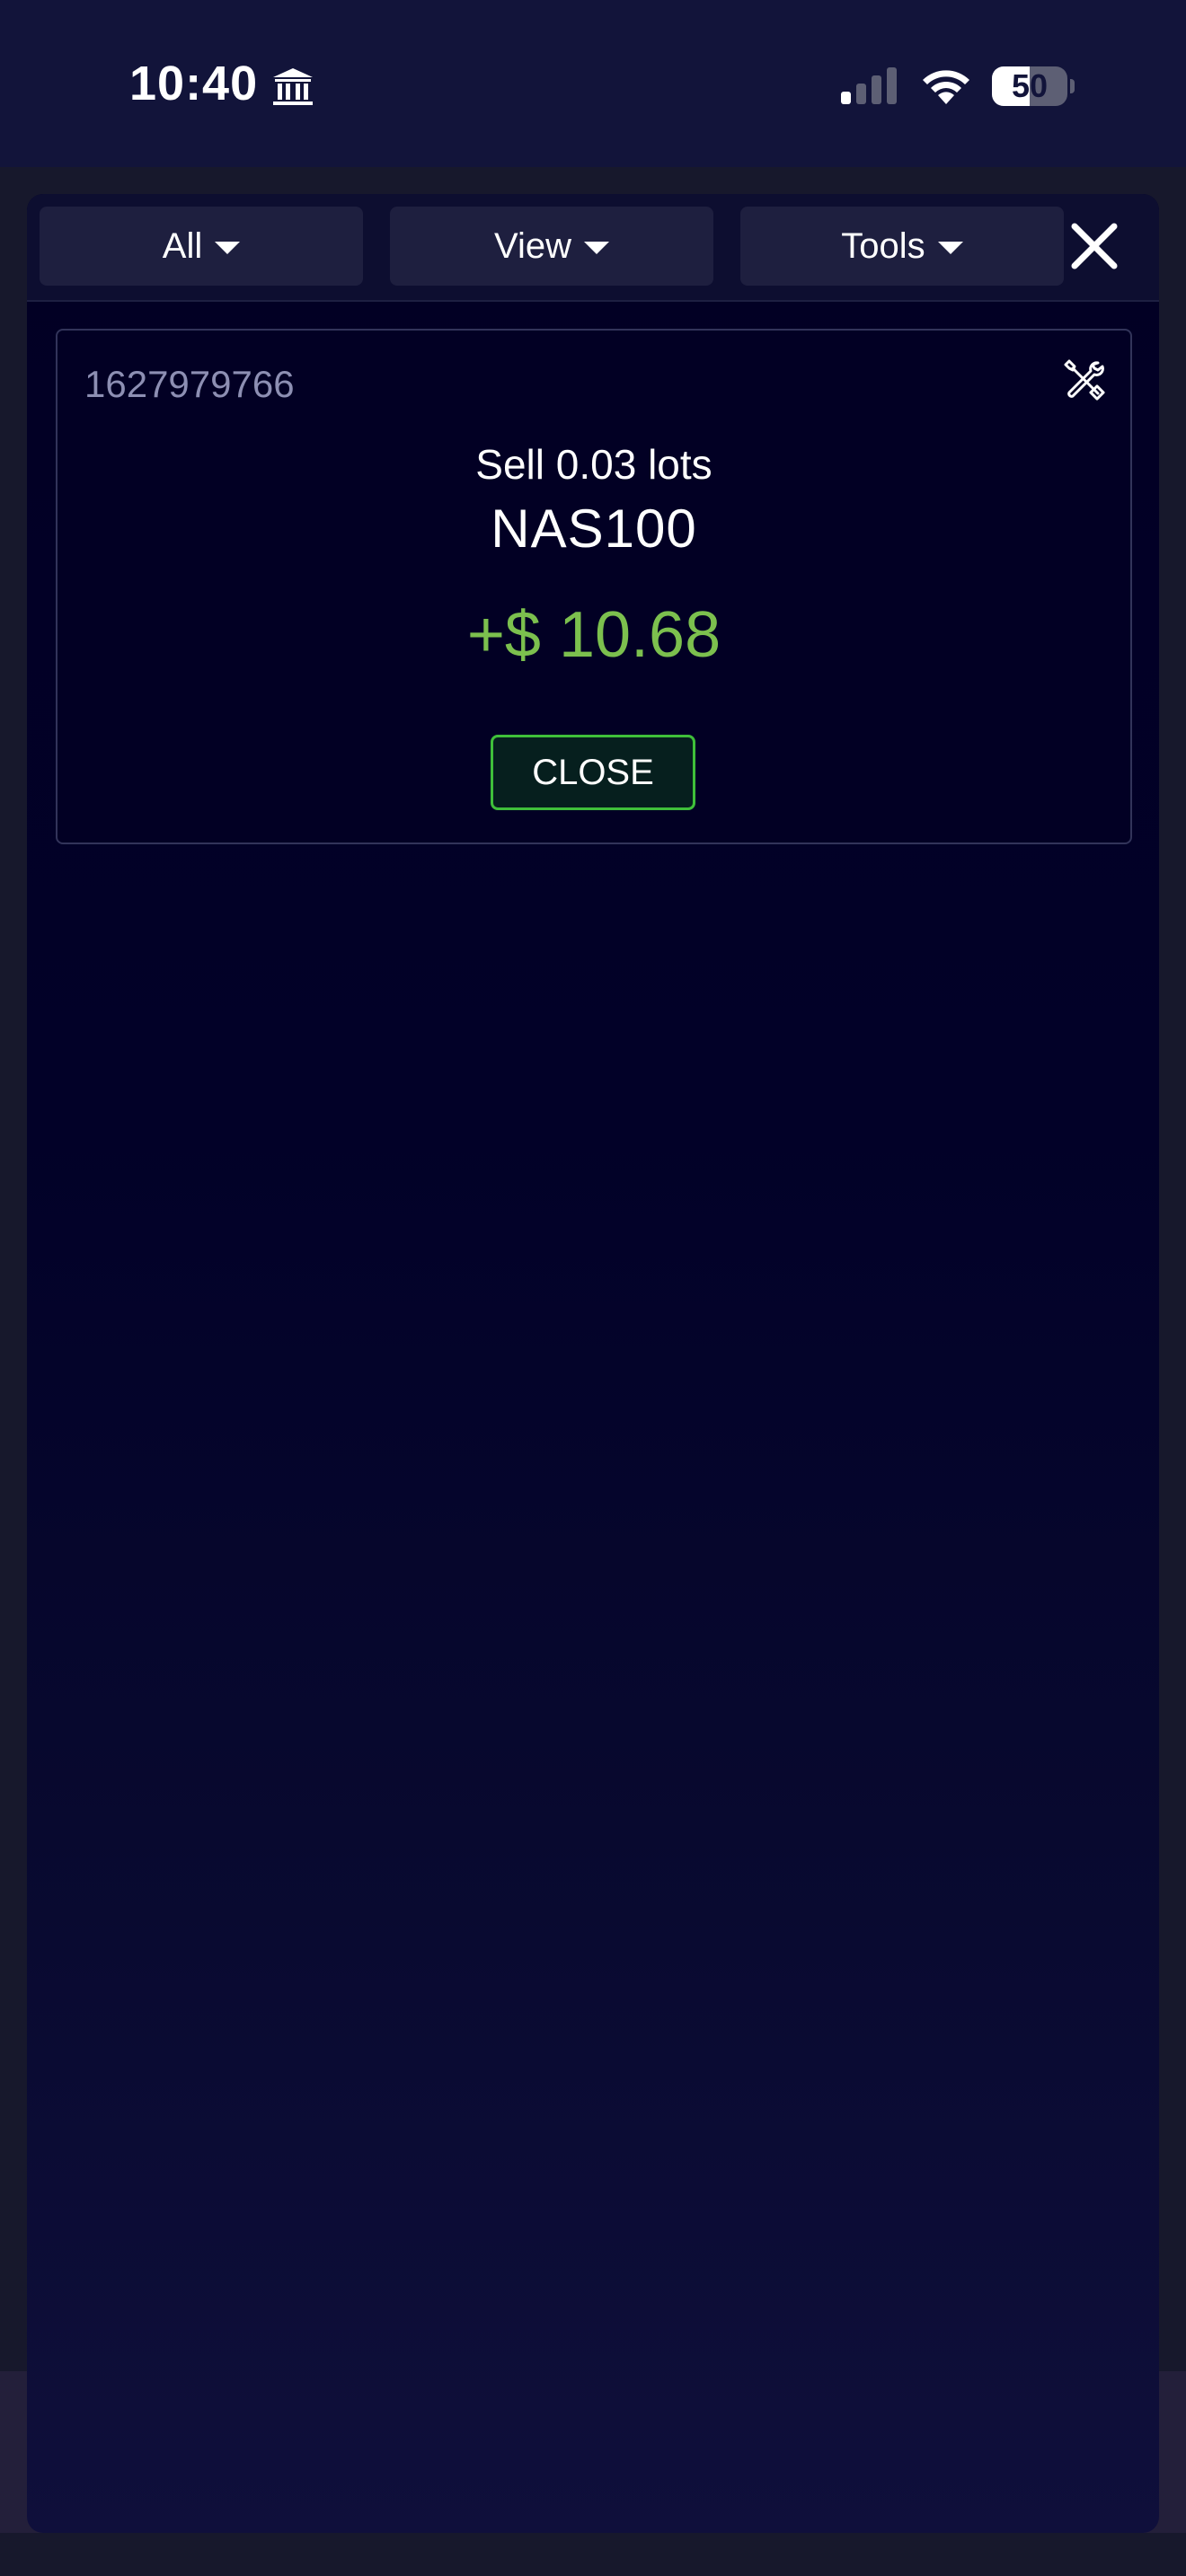  I want to click on tools-label: Tools, so click(883, 245).